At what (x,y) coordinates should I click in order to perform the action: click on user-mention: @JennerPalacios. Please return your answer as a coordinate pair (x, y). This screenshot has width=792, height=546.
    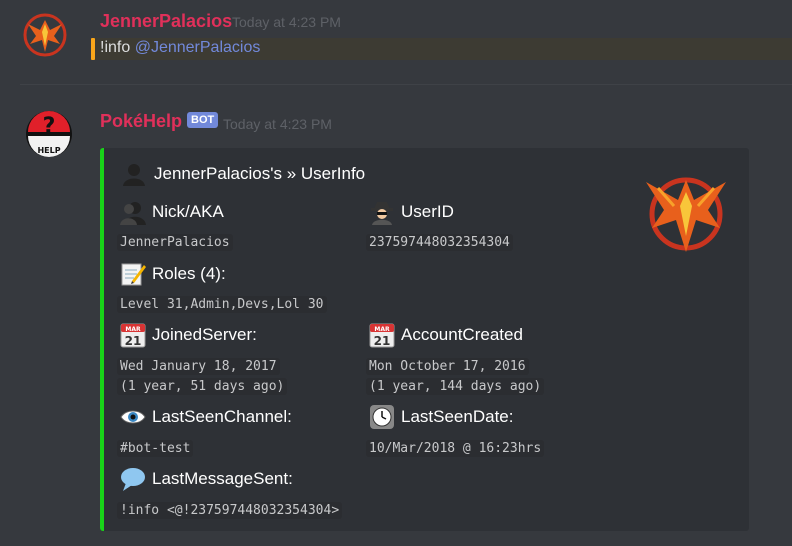
    Looking at the image, I should click on (198, 47).